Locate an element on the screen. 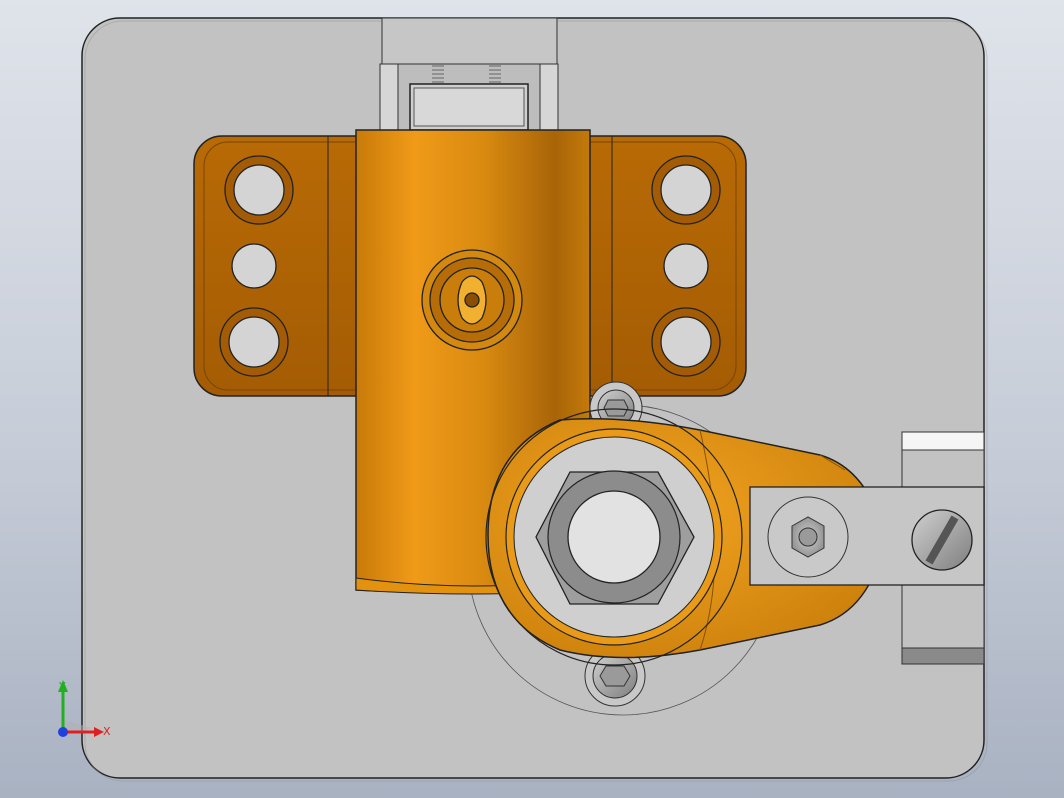 This screenshot has width=1064, height=798. triad-x-label: X is located at coordinates (107, 731).